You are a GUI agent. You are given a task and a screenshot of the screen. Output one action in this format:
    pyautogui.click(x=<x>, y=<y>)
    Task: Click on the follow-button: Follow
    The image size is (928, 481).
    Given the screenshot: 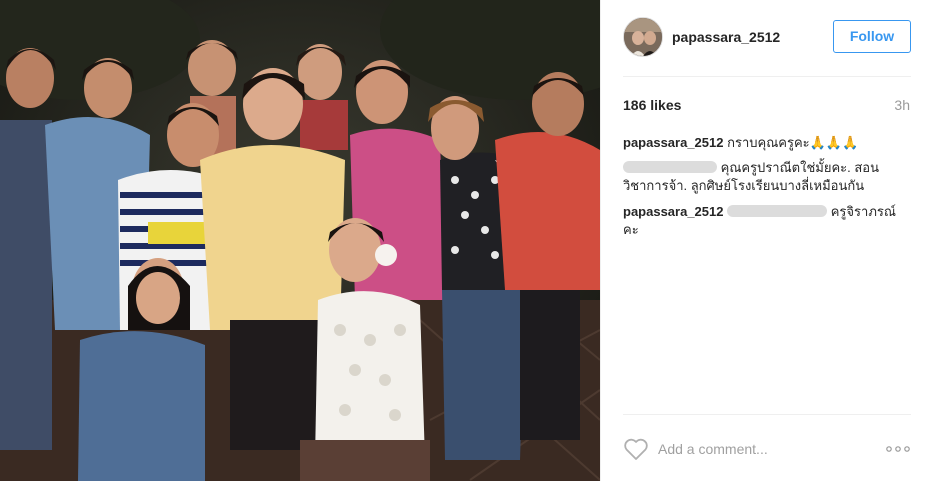 What is the action you would take?
    pyautogui.click(x=872, y=36)
    